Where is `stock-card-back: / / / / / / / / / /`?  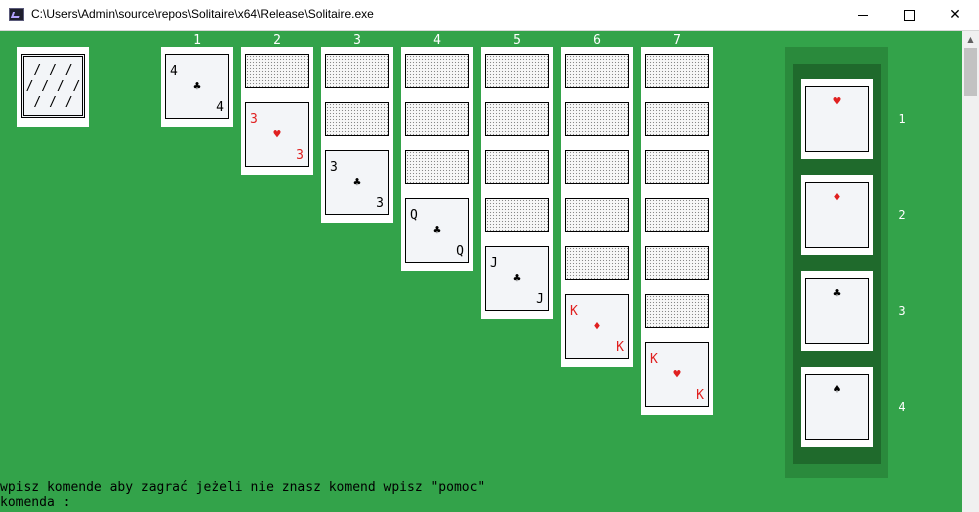 stock-card-back: / / / / / / / / / / is located at coordinates (53, 86).